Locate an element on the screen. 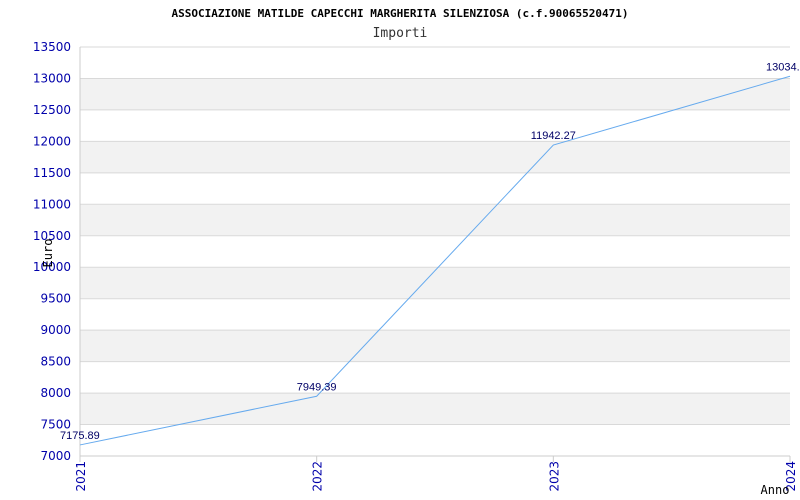 Image resolution: width=800 pixels, height=500 pixels. y-tick-label: 11500 is located at coordinates (52, 173).